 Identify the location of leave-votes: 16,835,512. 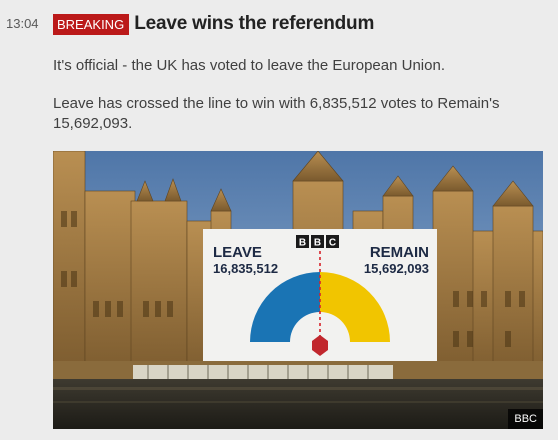
(245, 268).